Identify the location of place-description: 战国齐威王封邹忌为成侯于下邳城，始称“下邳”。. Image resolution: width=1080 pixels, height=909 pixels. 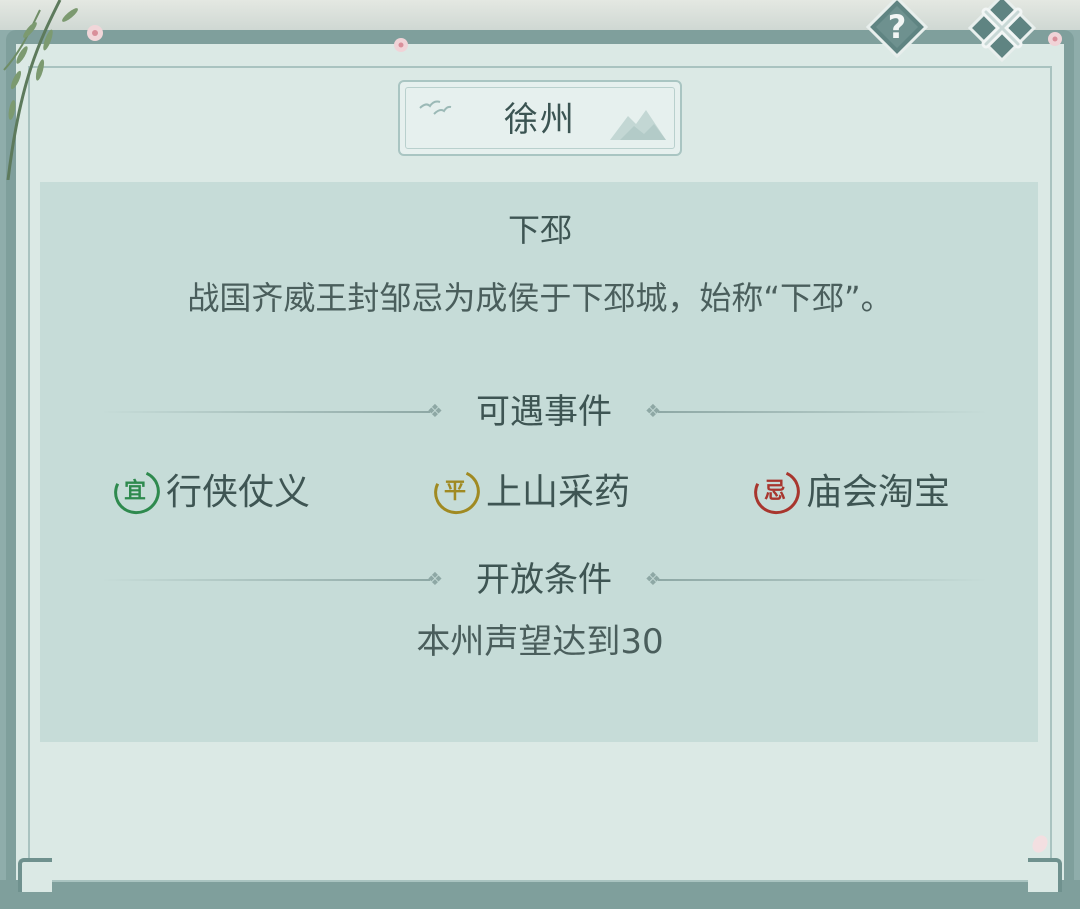
(540, 298).